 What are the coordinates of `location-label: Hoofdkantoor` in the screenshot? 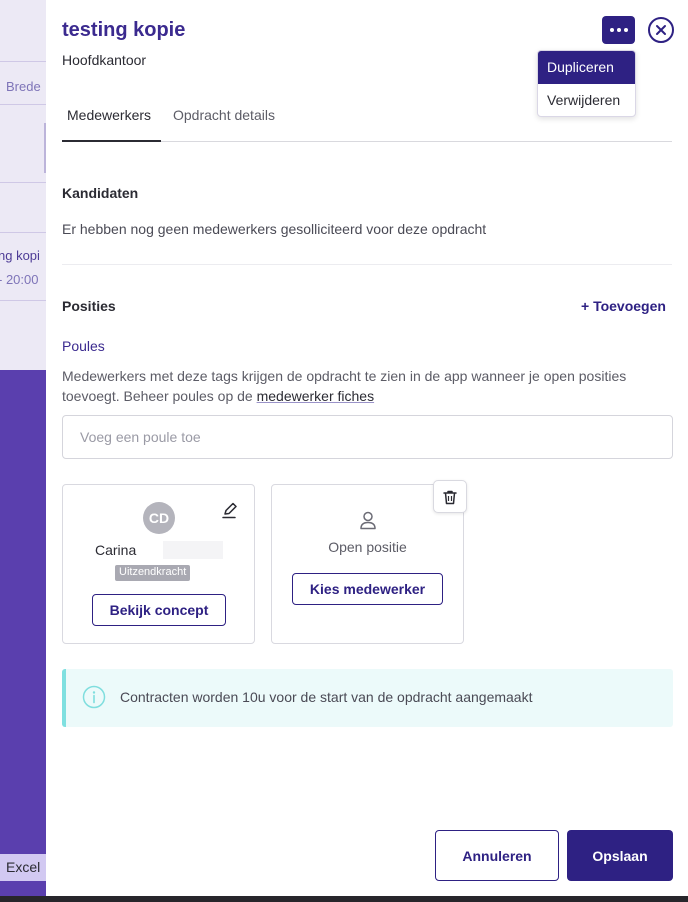 It's located at (104, 60).